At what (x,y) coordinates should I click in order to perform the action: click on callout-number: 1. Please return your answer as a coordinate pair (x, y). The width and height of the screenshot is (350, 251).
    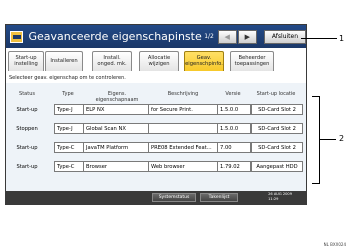
    Looking at the image, I should click on (342, 38).